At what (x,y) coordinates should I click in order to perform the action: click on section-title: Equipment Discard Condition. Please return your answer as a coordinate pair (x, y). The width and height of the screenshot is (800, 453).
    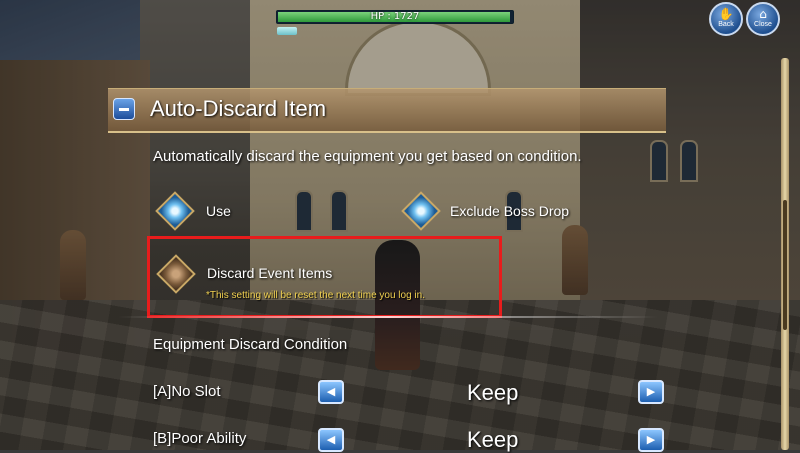
    Looking at the image, I should click on (250, 344).